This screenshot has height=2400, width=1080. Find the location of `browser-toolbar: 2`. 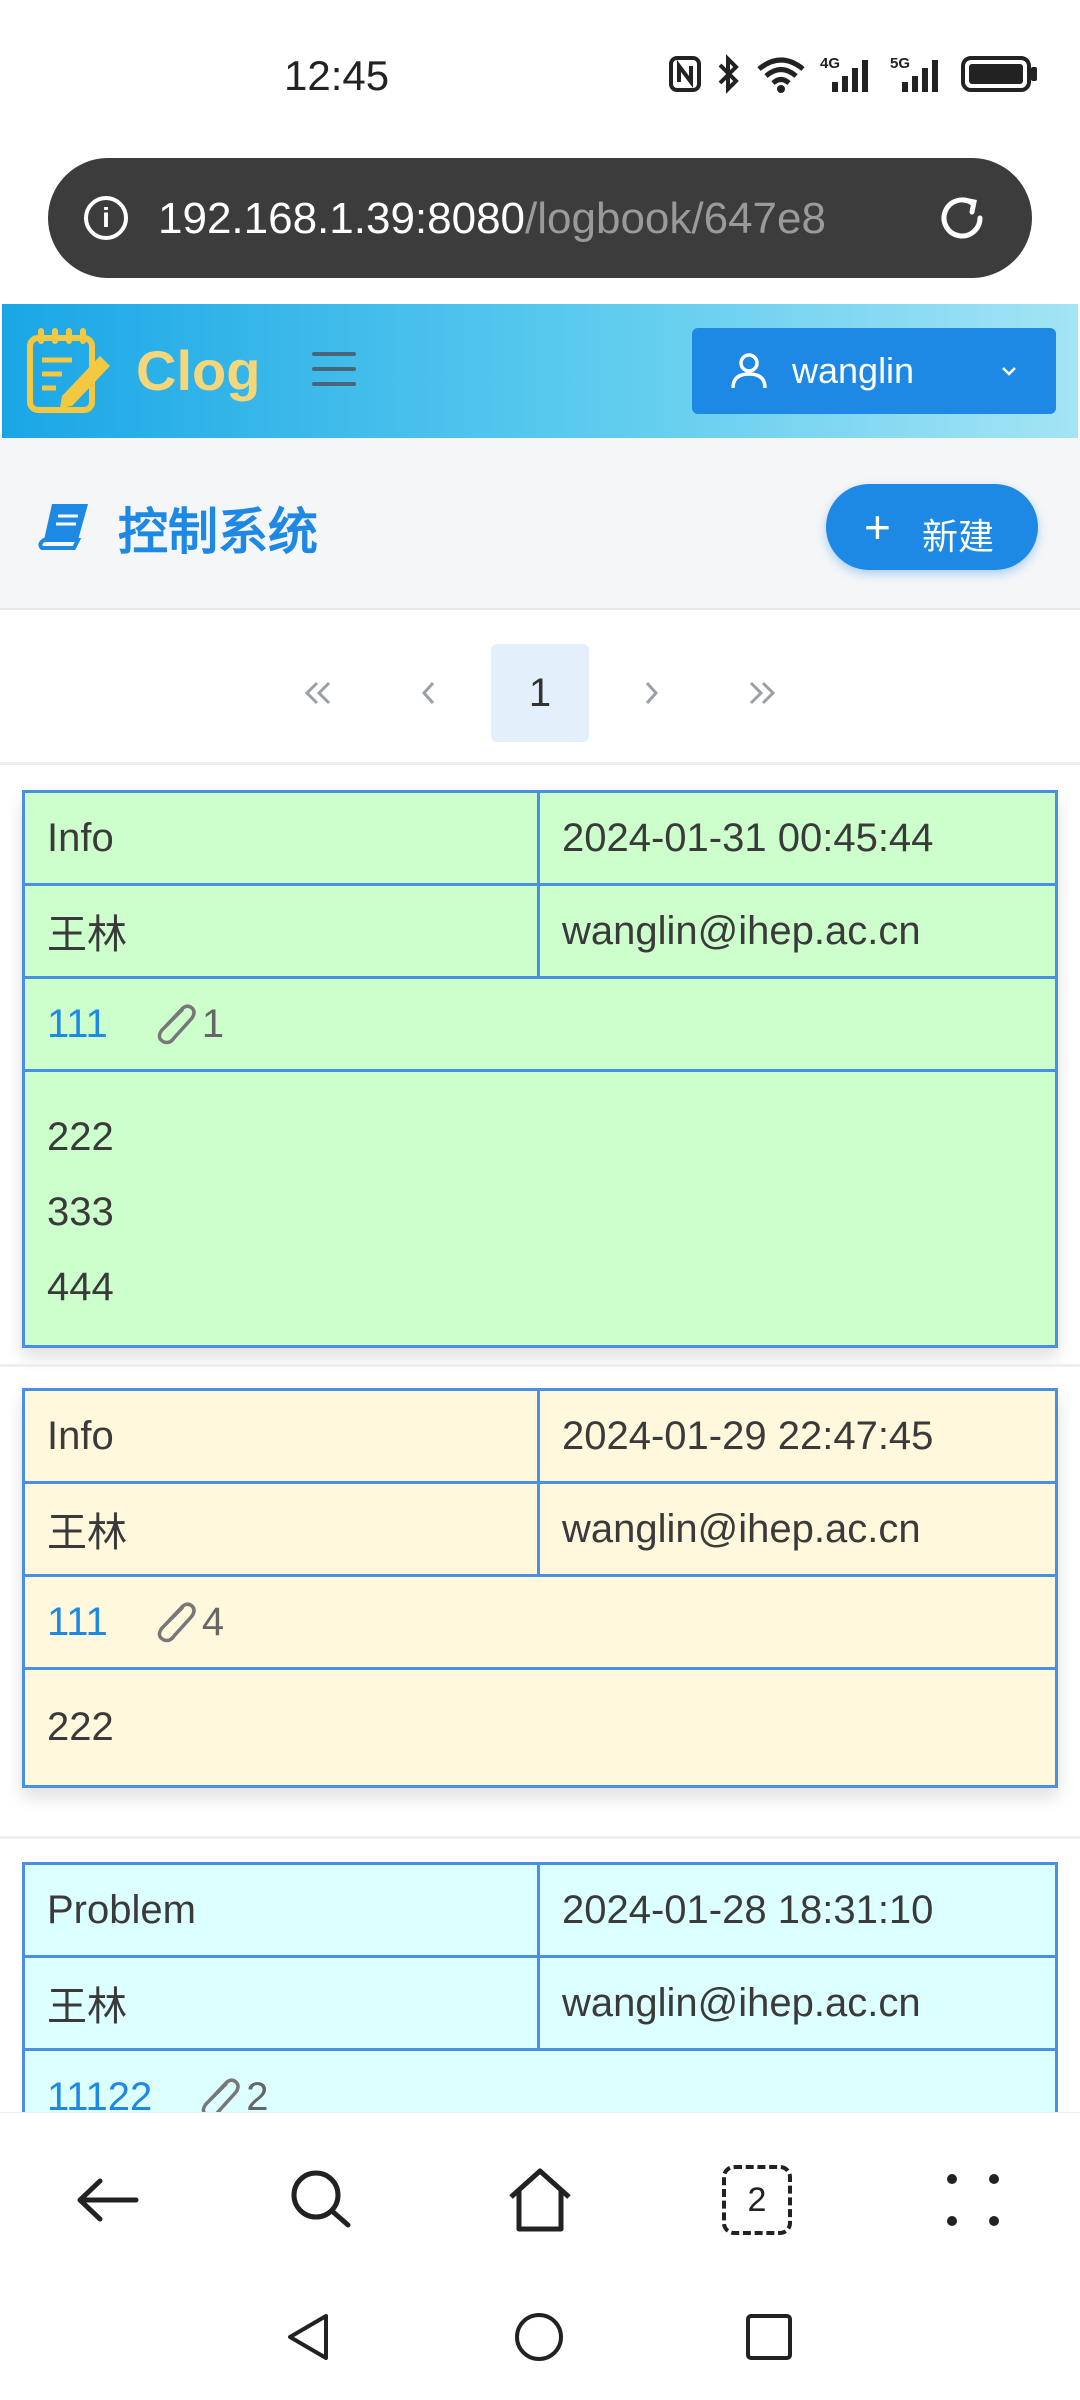

browser-toolbar: 2 is located at coordinates (540, 2197).